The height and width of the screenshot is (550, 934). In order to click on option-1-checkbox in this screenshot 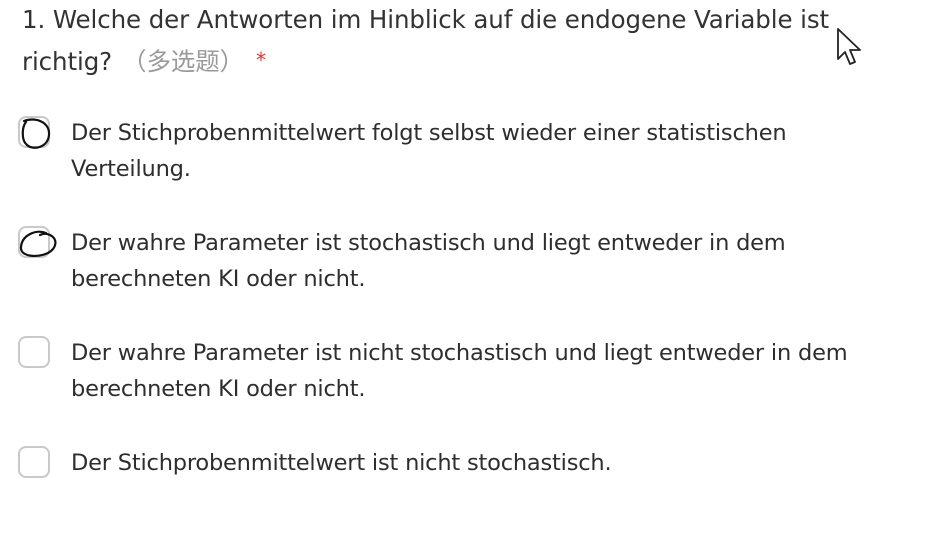, I will do `click(34, 132)`.